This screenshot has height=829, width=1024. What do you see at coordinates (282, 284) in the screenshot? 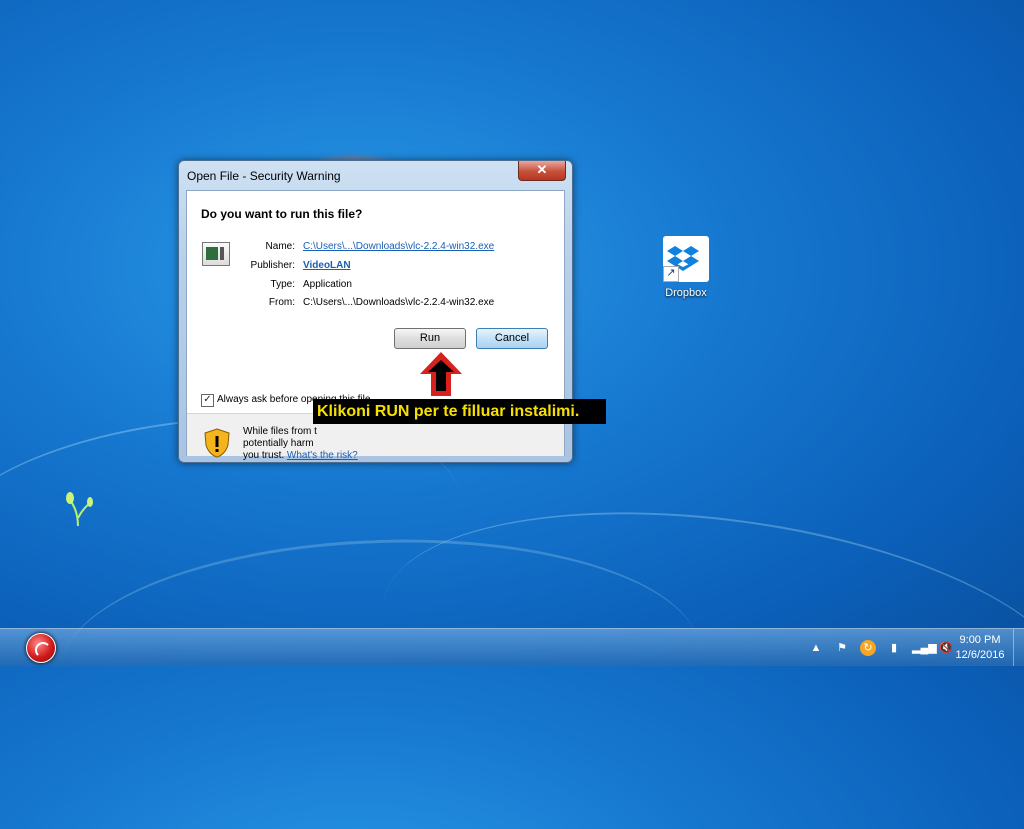
I see `type-label: Type:` at bounding box center [282, 284].